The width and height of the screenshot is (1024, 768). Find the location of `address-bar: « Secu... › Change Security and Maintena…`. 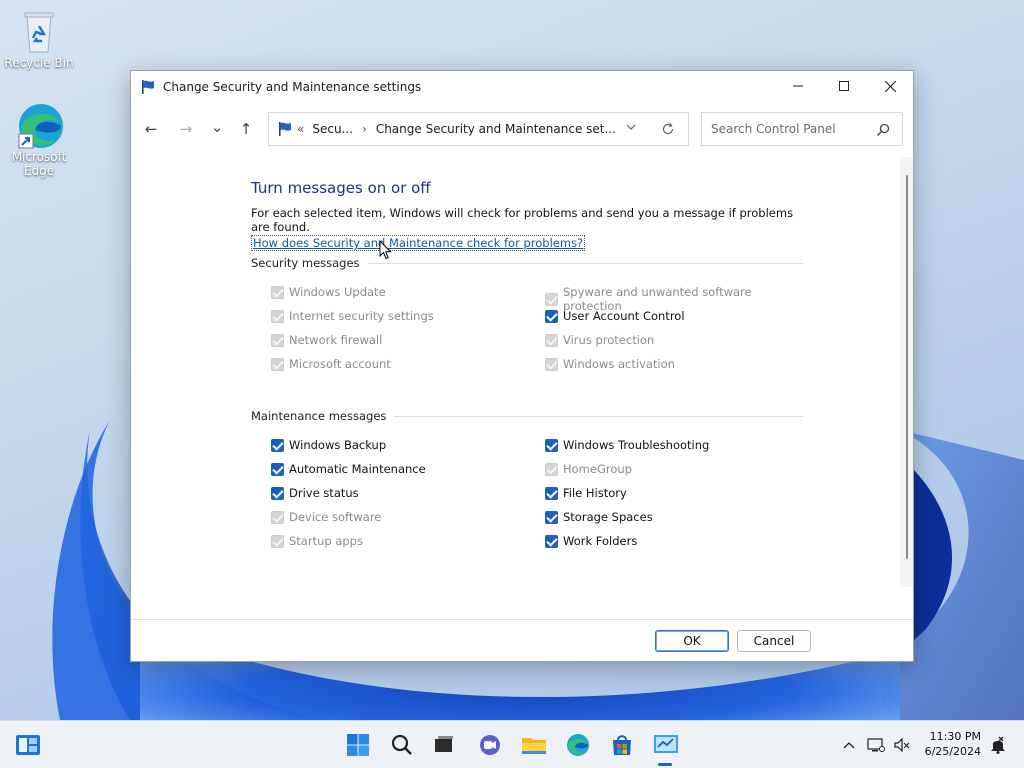

address-bar: « Secu... › Change Security and Maintena… is located at coordinates (478, 129).